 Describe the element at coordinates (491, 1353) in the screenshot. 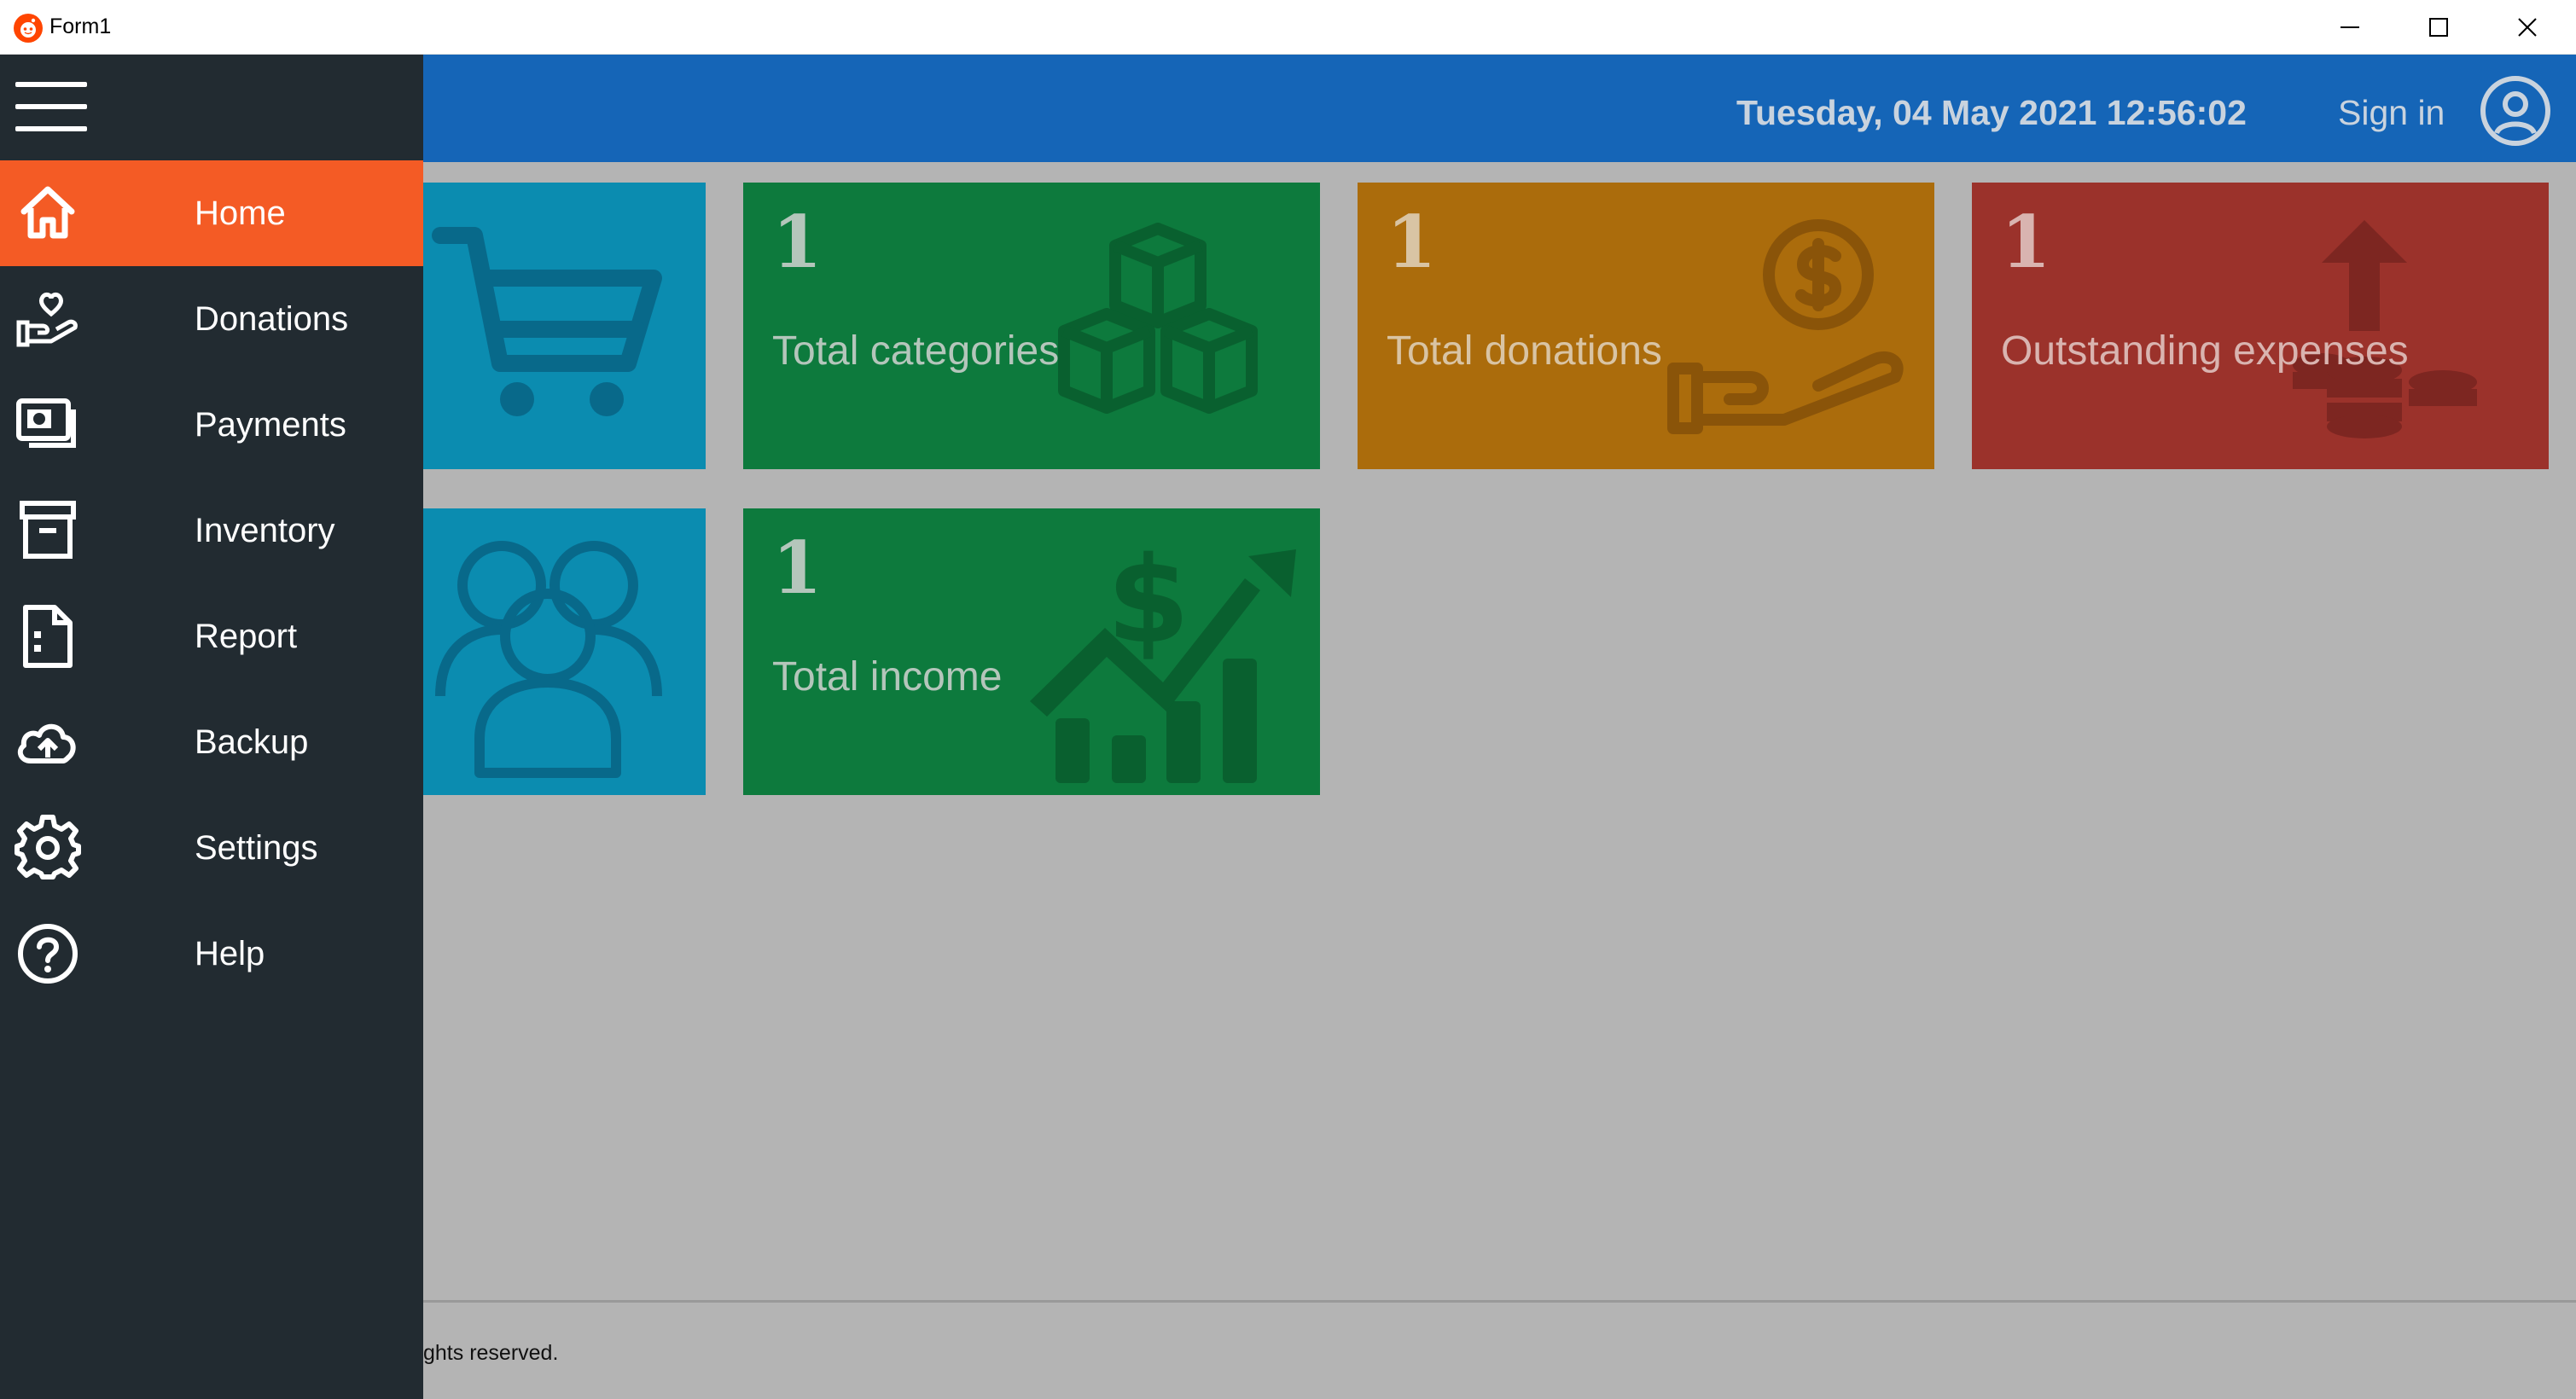

I see `footer-copyright: ghts reserved.` at that location.